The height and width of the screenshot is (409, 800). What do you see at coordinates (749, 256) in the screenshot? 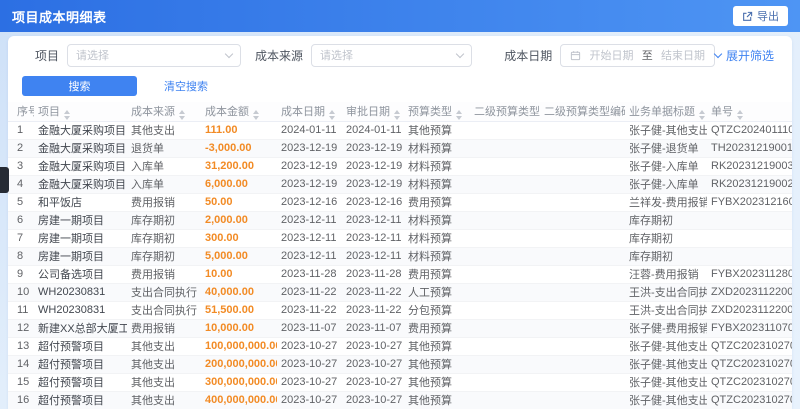
I see `cell-doc-number` at bounding box center [749, 256].